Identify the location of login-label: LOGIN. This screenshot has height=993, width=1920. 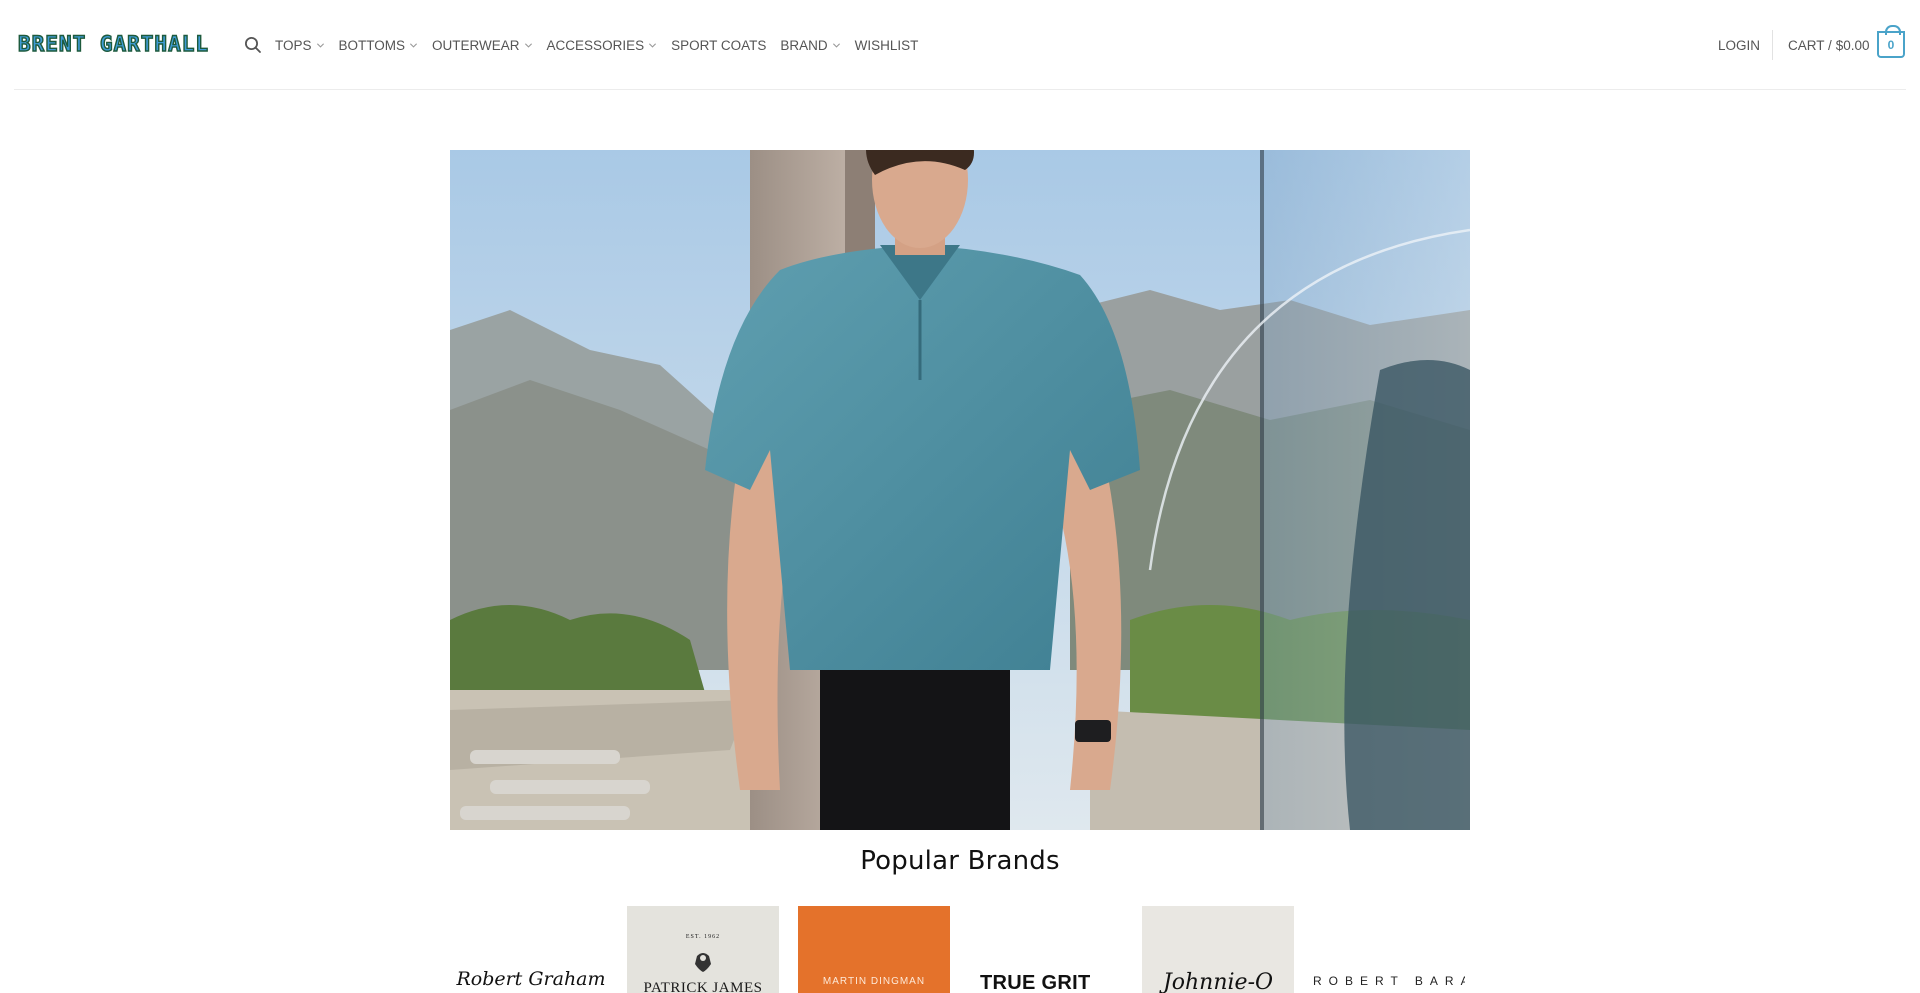
(1739, 45).